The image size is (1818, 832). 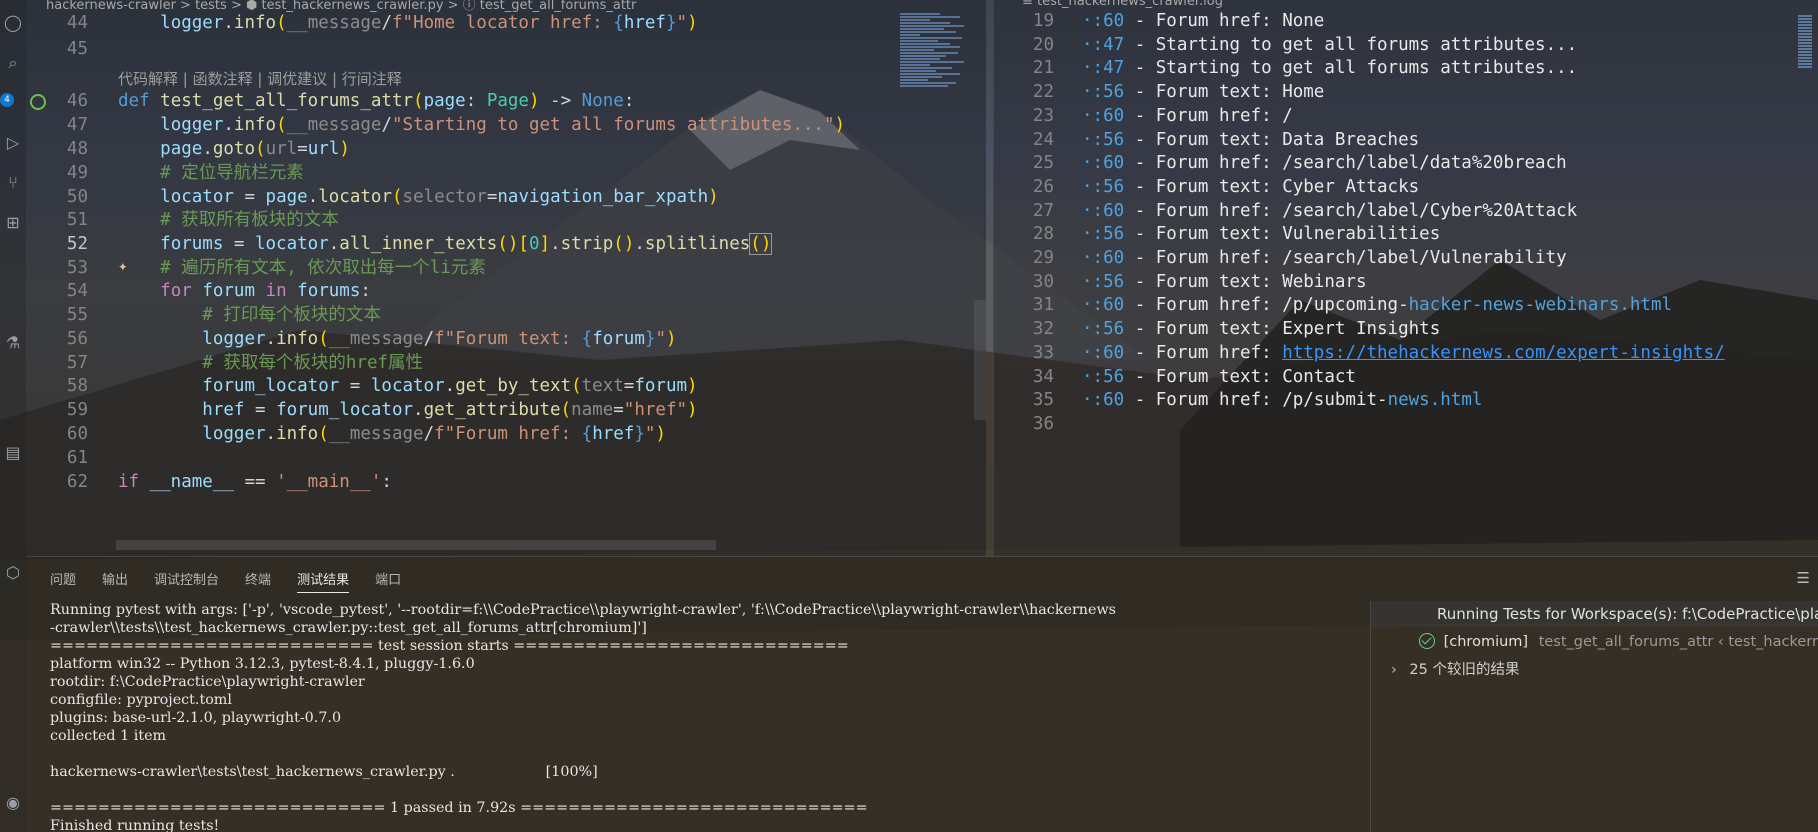 What do you see at coordinates (77, 49) in the screenshot?
I see `line-number: 45` at bounding box center [77, 49].